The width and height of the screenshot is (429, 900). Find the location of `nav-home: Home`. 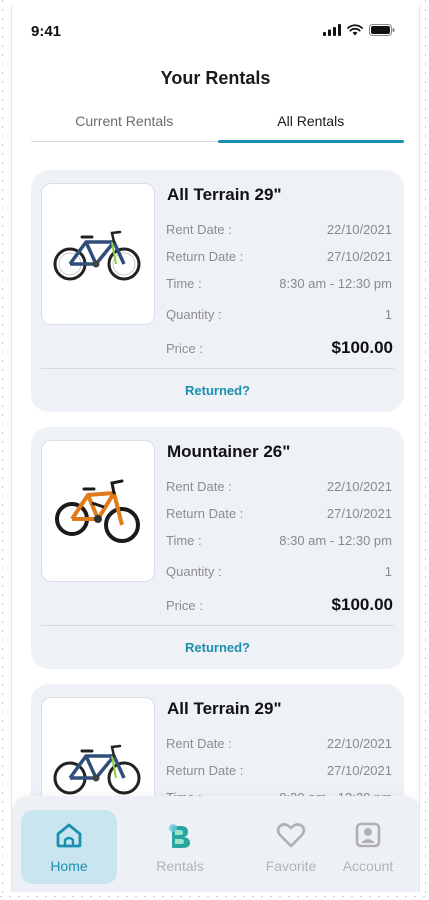

nav-home: Home is located at coordinates (69, 847).